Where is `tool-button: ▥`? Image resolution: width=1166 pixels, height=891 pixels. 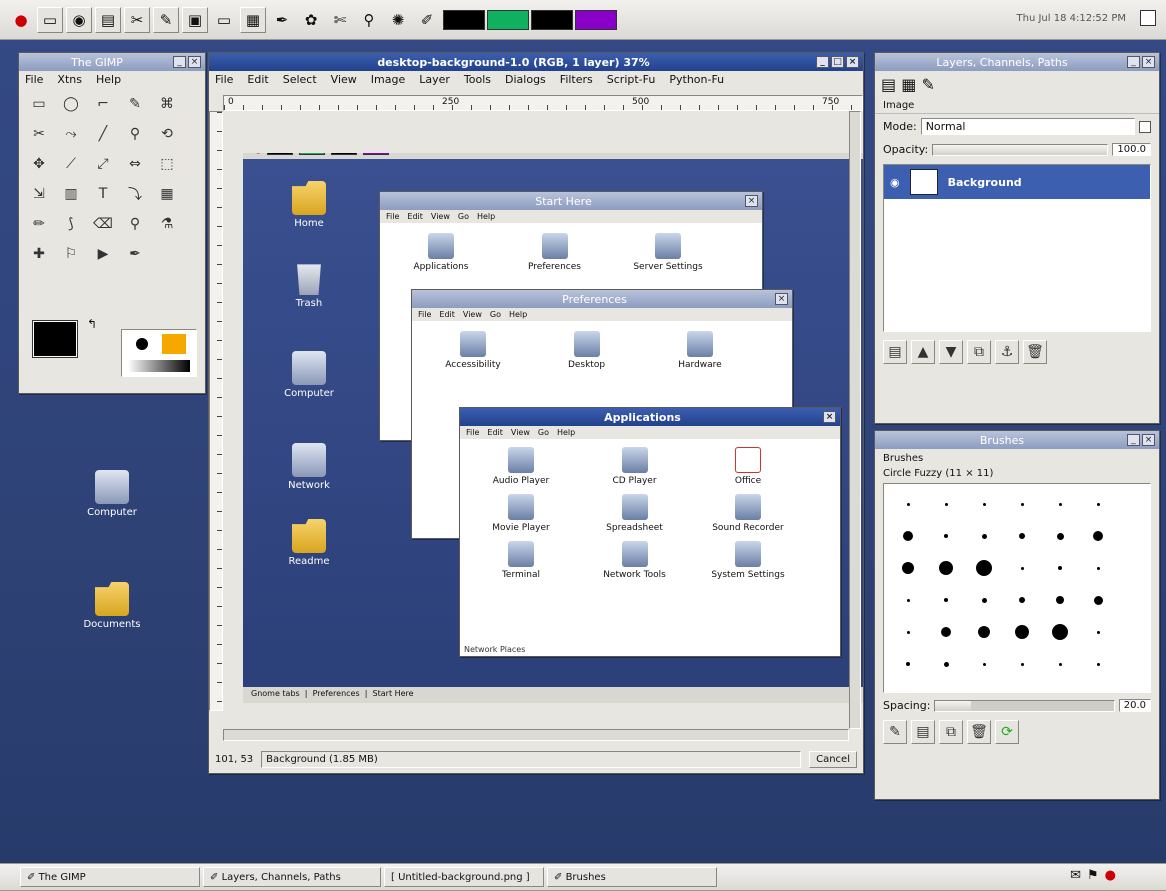 tool-button: ▥ is located at coordinates (71, 194).